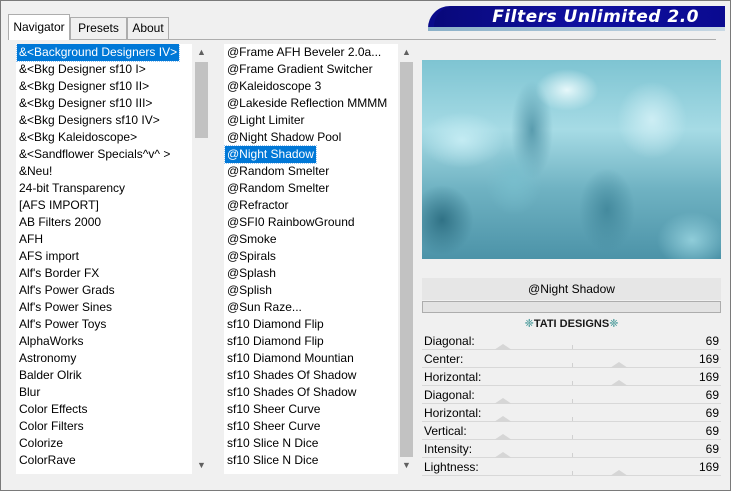  Describe the element at coordinates (104, 120) in the screenshot. I see `category-item: &<Bkg Designers sf10 IV>` at that location.